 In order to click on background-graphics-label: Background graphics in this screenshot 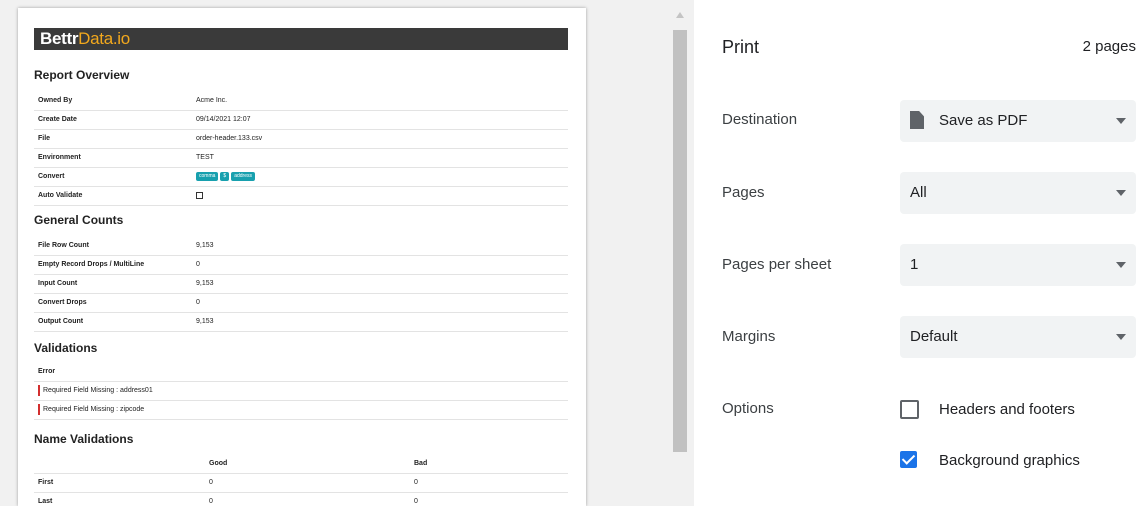, I will do `click(1009, 460)`.